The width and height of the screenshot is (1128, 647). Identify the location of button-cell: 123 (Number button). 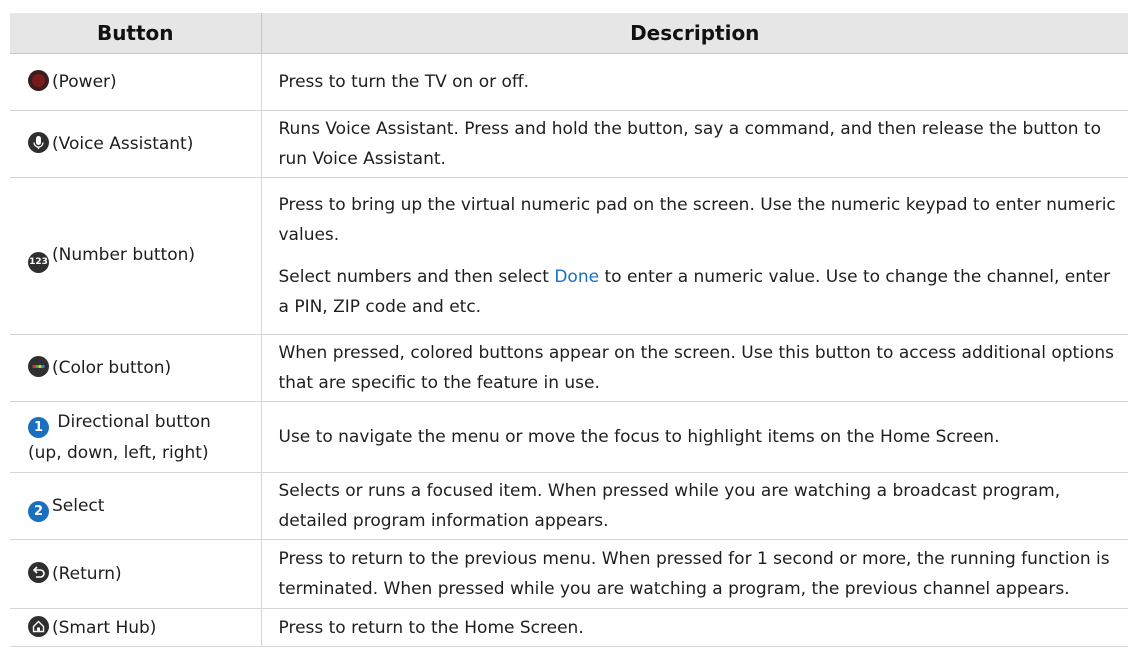
(136, 256).